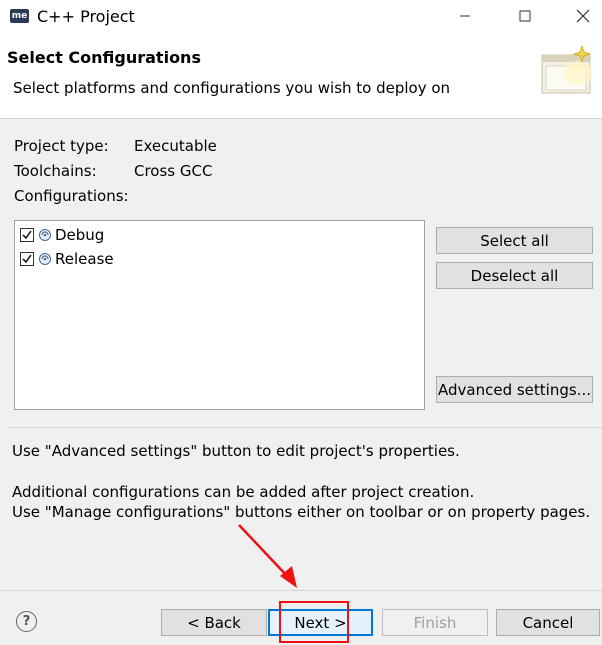 The image size is (602, 645). What do you see at coordinates (86, 16) in the screenshot?
I see `window-title: C++ Project` at bounding box center [86, 16].